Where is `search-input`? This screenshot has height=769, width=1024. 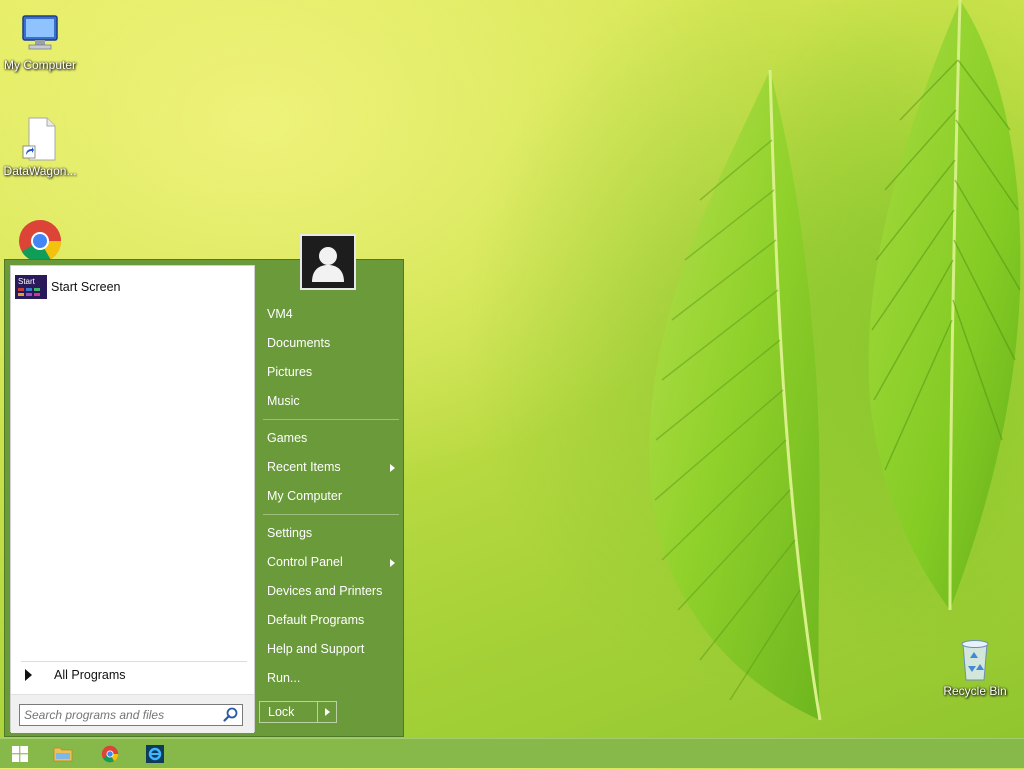 search-input is located at coordinates (121, 715).